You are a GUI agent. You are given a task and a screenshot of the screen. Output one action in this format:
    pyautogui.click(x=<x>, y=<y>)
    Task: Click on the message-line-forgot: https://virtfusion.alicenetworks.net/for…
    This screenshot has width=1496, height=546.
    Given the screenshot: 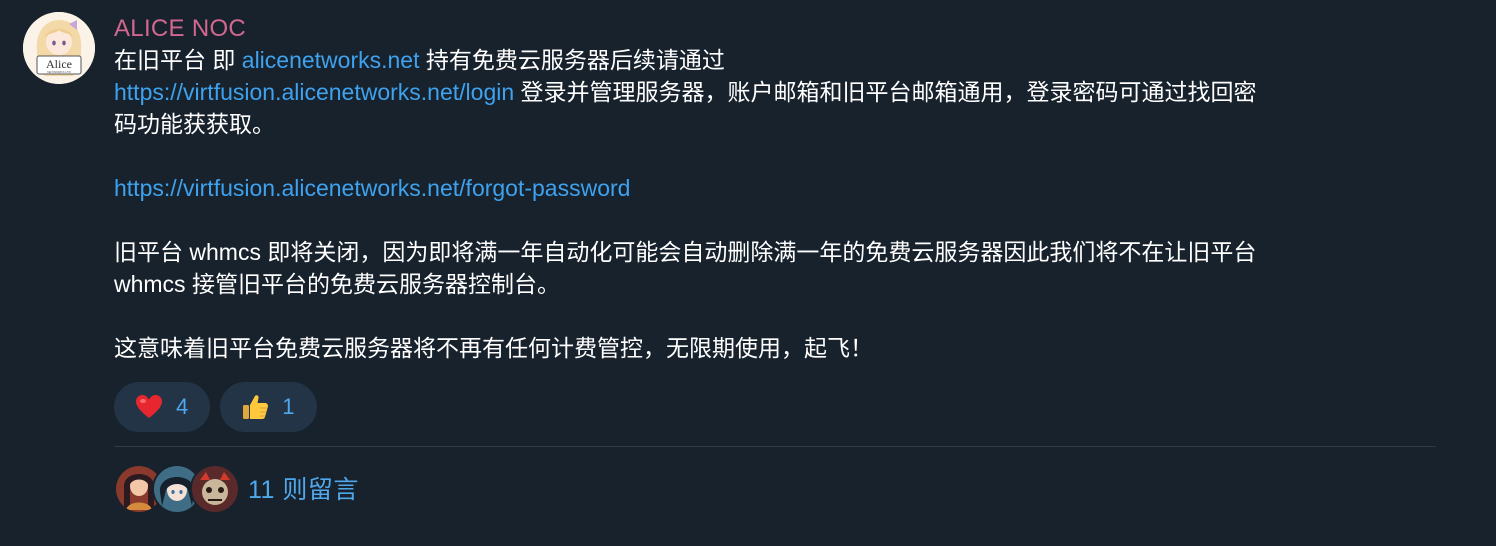 What is the action you would take?
    pyautogui.click(x=779, y=188)
    